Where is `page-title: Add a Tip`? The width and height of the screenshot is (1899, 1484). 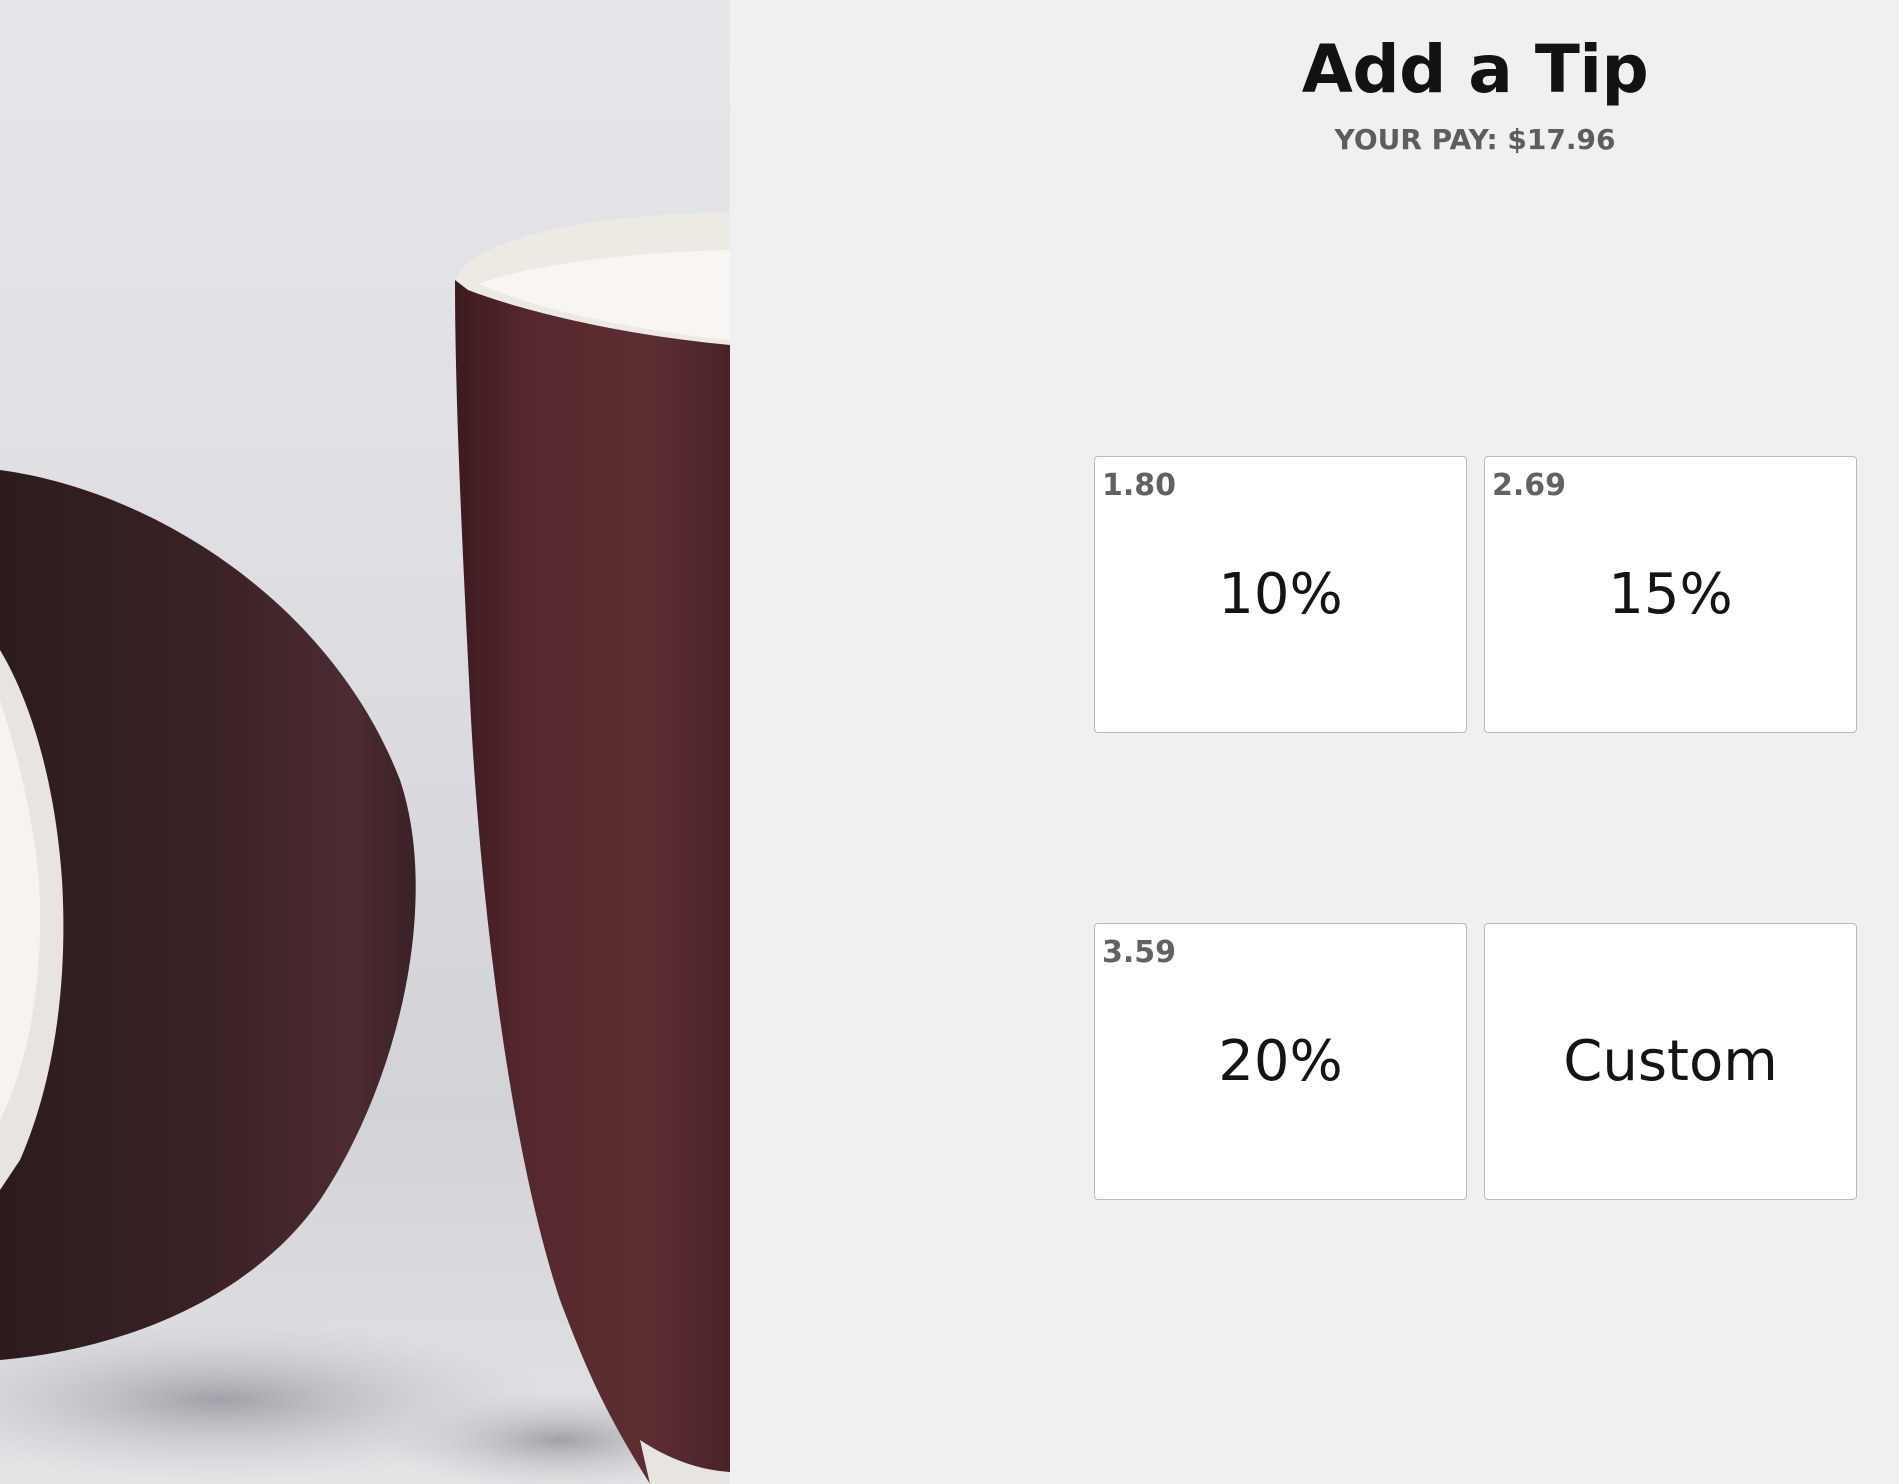
page-title: Add a Tip is located at coordinates (1475, 69).